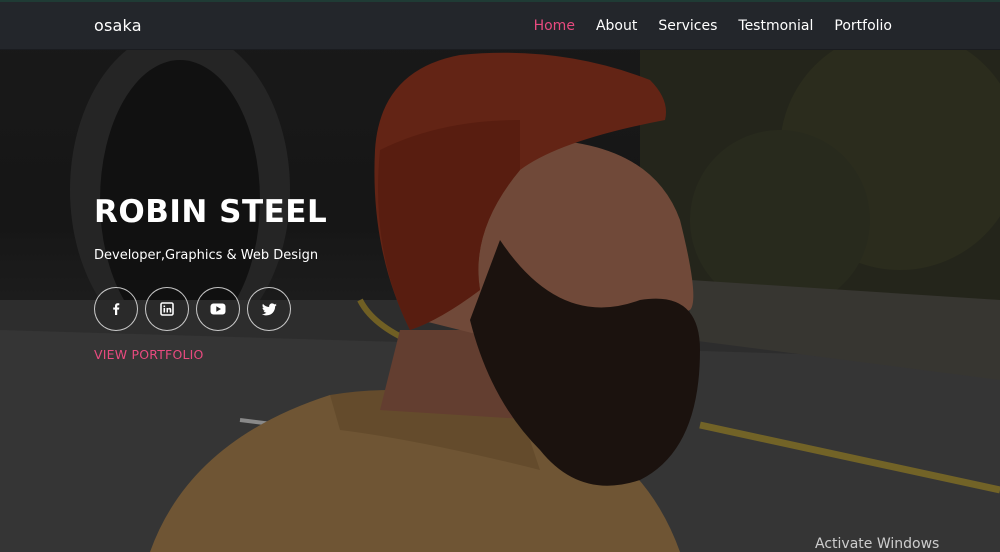 This screenshot has height=552, width=1000. I want to click on activate-windows-watermark: Activate Windows, so click(877, 544).